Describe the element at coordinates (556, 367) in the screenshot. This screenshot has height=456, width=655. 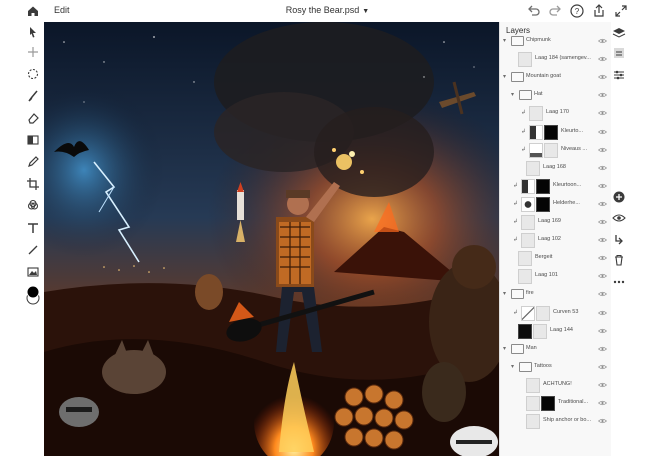
I see `layer-row: ▾ Tattoos` at that location.